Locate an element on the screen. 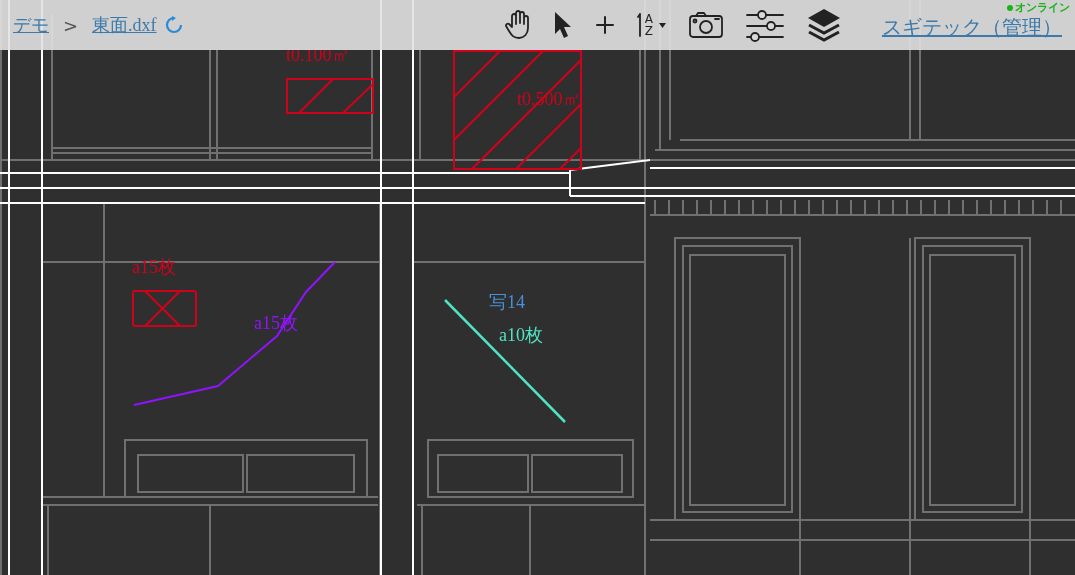 The width and height of the screenshot is (1075, 575). plus-icon is located at coordinates (604, 25).